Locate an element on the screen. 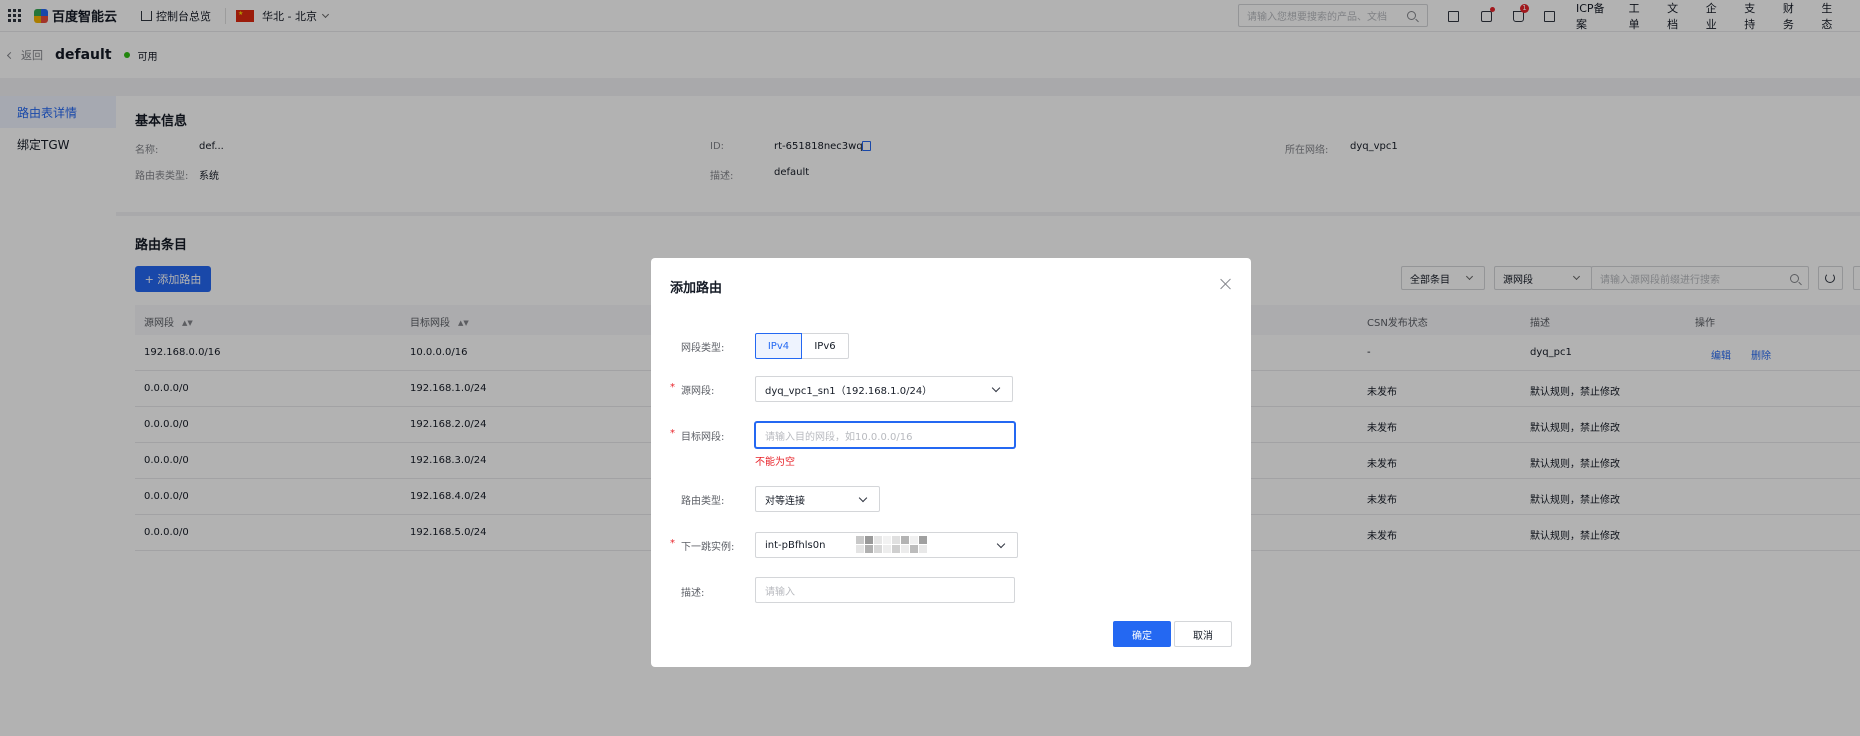 The image size is (1860, 736). destination-cidr-input: 请输入目的网段，如10.0.0.0/16 is located at coordinates (885, 435).